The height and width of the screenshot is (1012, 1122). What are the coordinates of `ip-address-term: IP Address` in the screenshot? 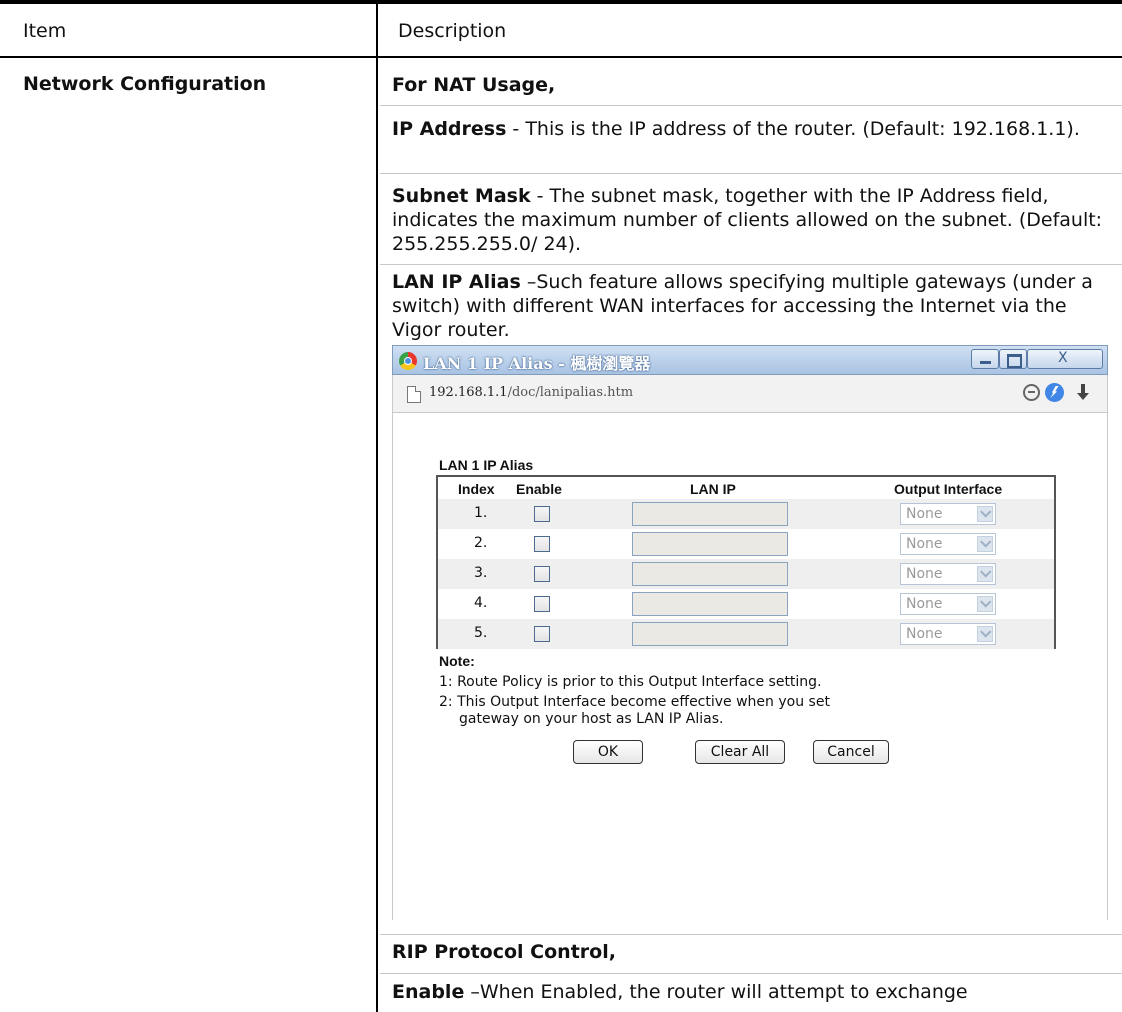 It's located at (449, 129).